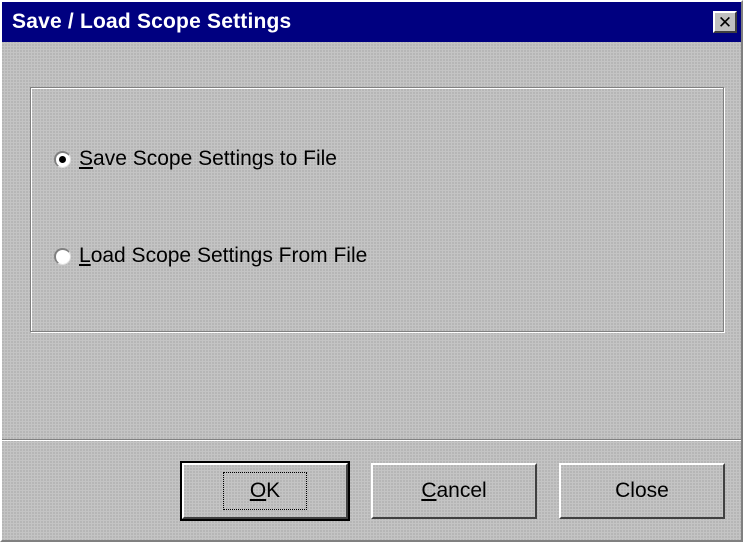 This screenshot has height=542, width=743. I want to click on ok-button: OK, so click(265, 491).